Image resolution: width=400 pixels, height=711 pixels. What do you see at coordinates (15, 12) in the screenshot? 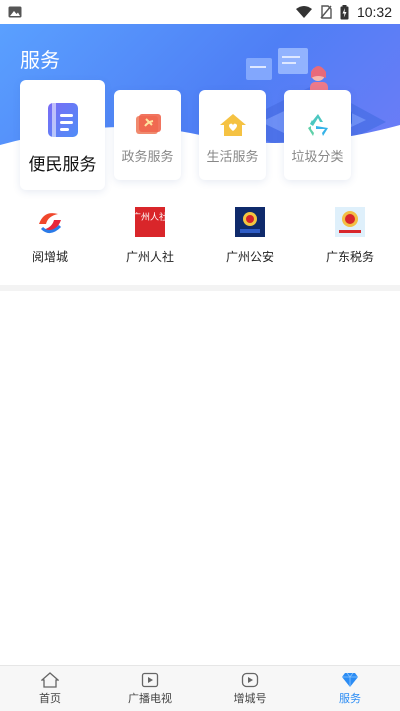
I see `image-icon` at bounding box center [15, 12].